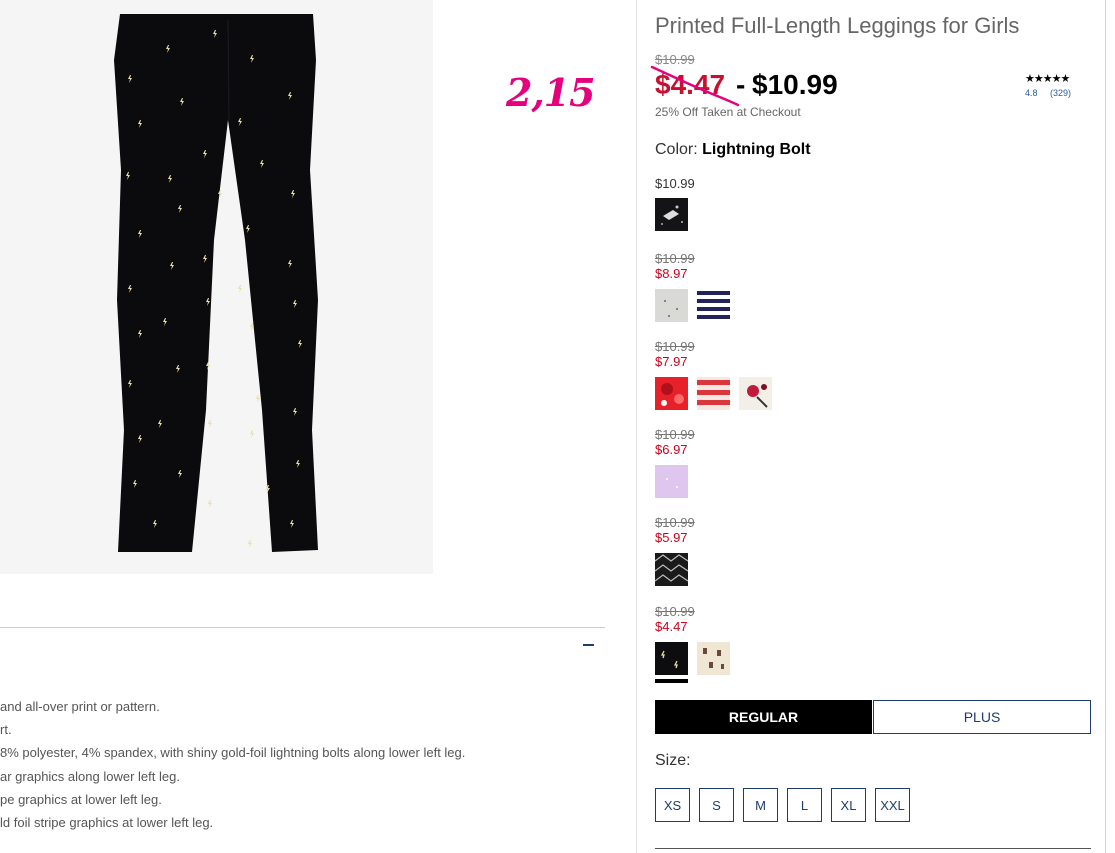  Describe the element at coordinates (671, 481) in the screenshot. I see `swatch-lavender` at that location.